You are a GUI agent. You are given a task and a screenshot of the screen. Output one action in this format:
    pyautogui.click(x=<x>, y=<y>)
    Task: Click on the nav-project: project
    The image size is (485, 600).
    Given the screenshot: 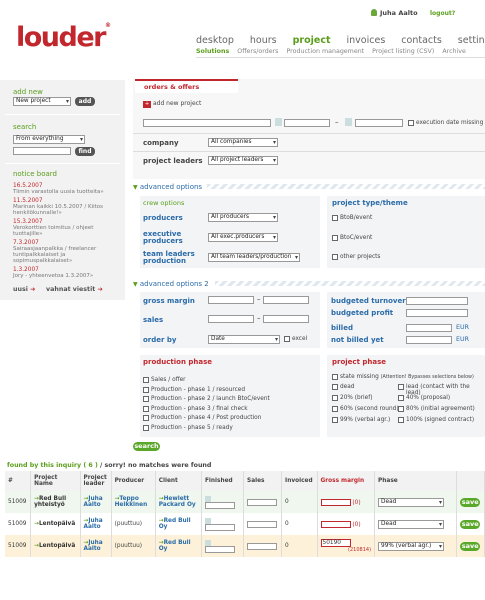 What is the action you would take?
    pyautogui.click(x=312, y=40)
    